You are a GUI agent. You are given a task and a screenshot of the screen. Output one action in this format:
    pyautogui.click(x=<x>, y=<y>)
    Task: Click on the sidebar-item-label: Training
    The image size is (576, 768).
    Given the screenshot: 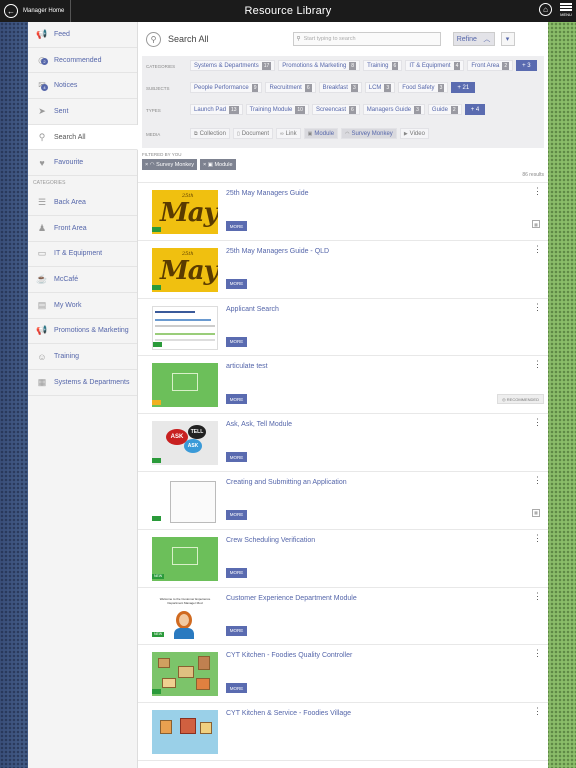 What is the action you would take?
    pyautogui.click(x=67, y=357)
    